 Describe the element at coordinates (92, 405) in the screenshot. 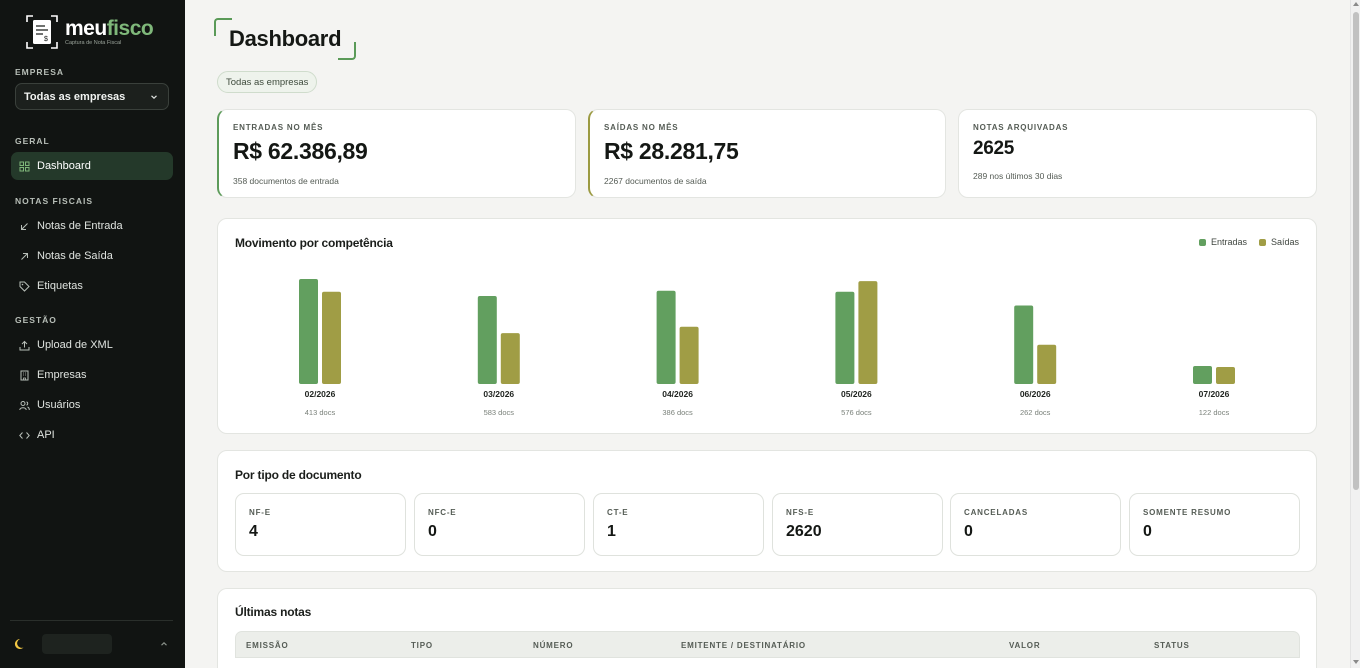

I see `sidebar-item-usuarios: Usuários` at that location.